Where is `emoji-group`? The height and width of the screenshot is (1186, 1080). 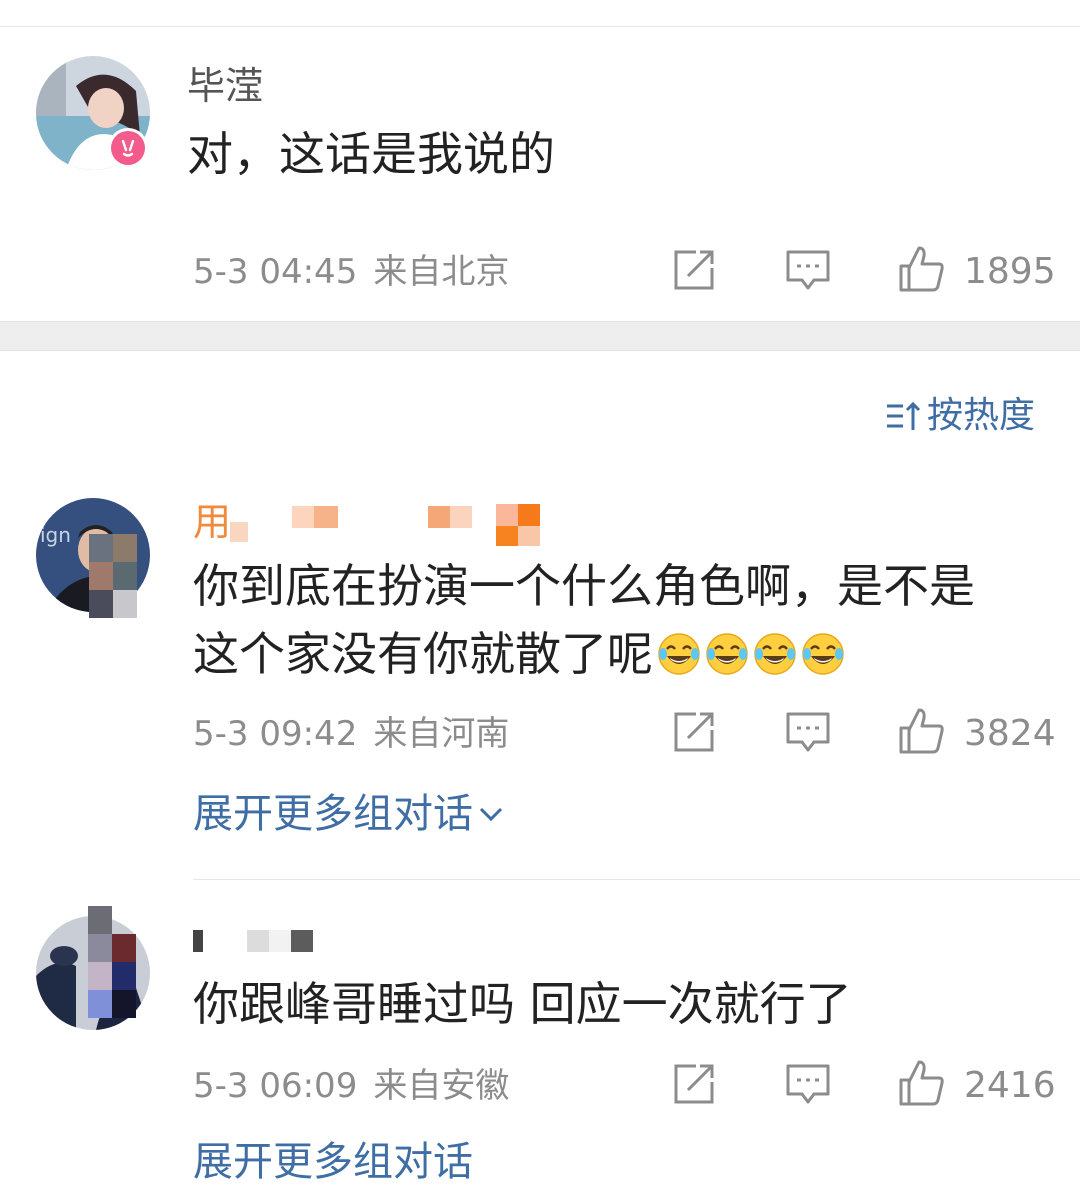
emoji-group is located at coordinates (749, 654).